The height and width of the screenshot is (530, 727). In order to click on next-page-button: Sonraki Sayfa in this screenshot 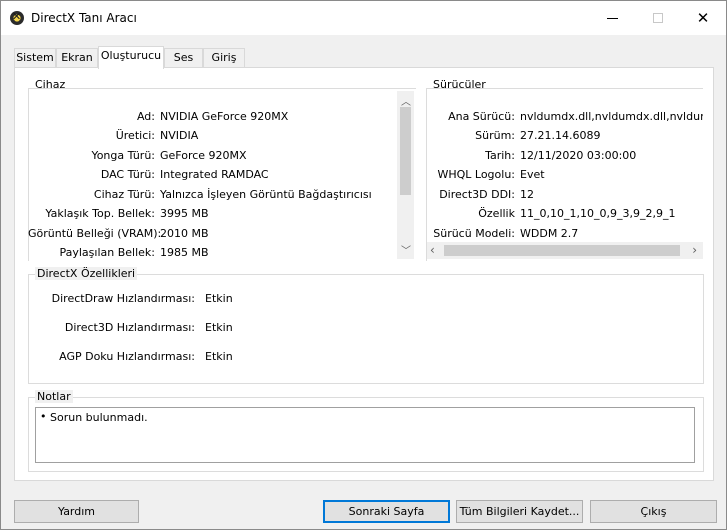, I will do `click(386, 511)`.